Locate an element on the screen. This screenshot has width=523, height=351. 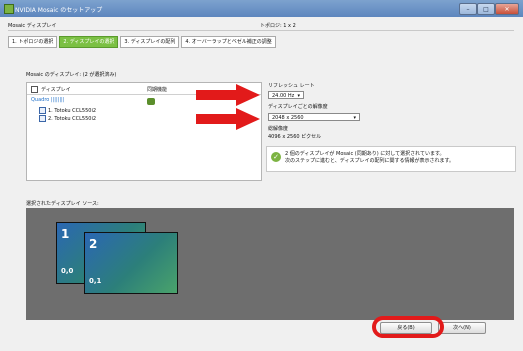
monitor-2: 2 0,1 is located at coordinates (131, 263).